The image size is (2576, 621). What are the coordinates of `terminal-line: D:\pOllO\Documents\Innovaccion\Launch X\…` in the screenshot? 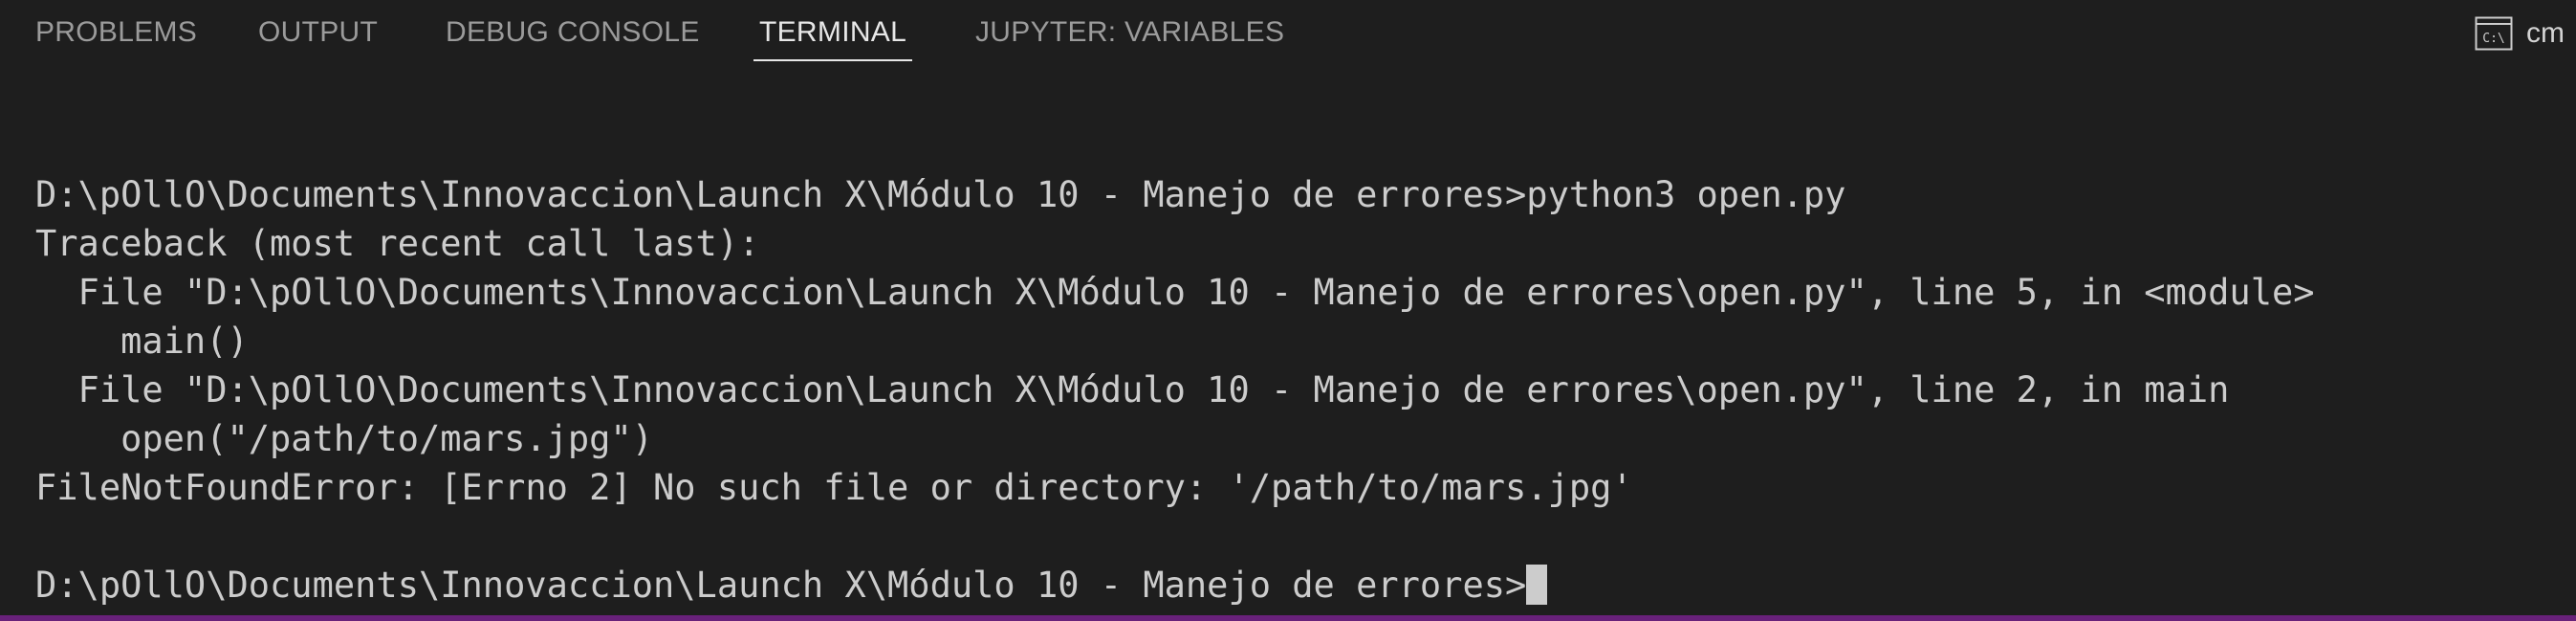 It's located at (940, 194).